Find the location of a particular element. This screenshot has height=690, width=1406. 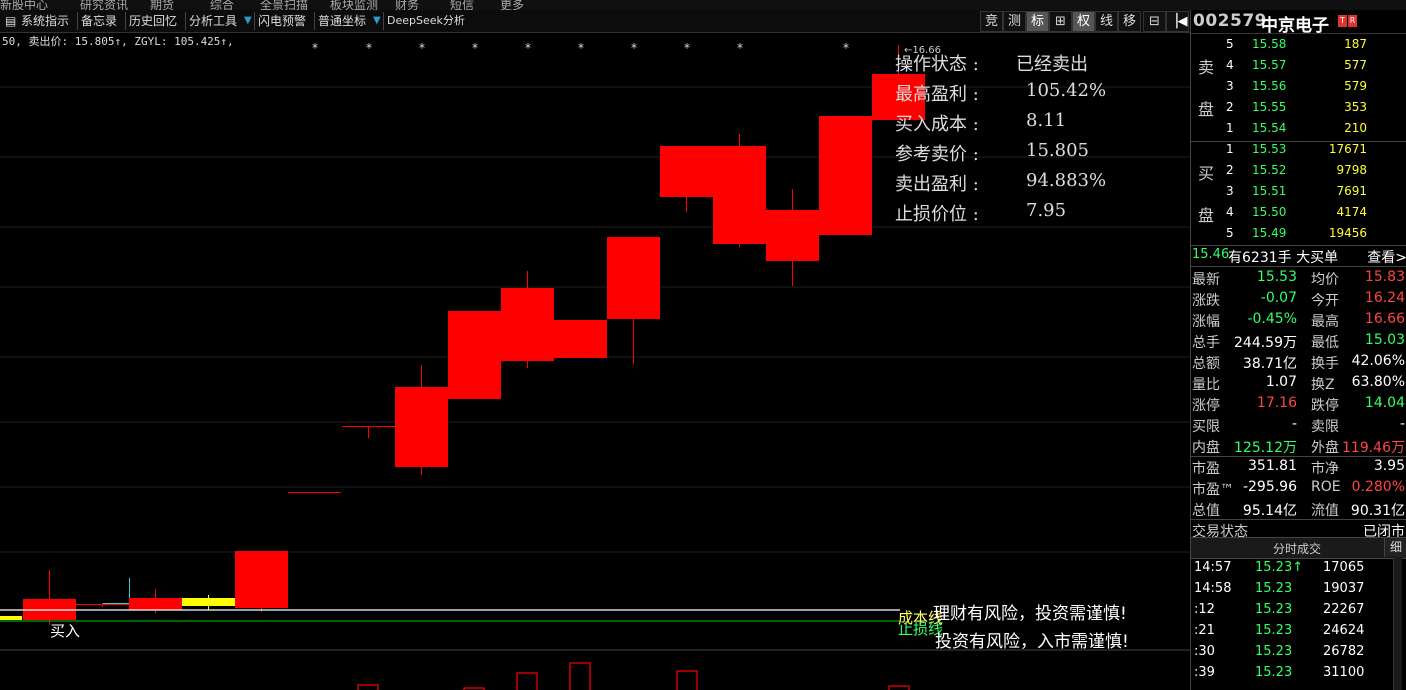

sell-row: 5 15.58 187 is located at coordinates (1313, 44).